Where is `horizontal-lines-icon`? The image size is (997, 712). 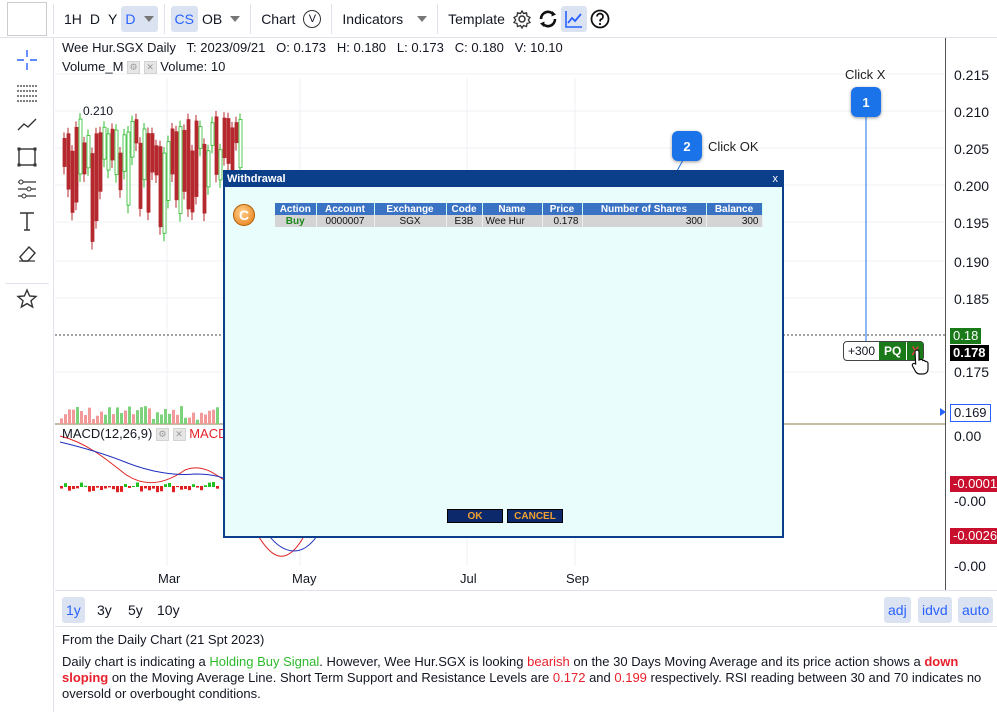
horizontal-lines-icon is located at coordinates (27, 93).